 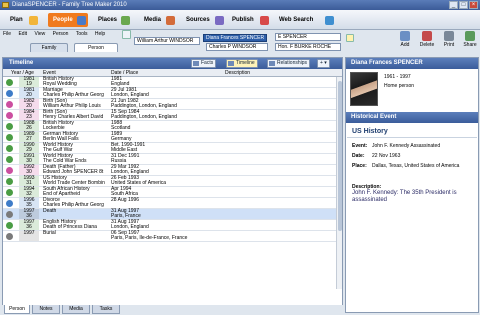 What do you see at coordinates (29, 192) in the screenshot?
I see `year-age-cell: 1994 32` at bounding box center [29, 192].